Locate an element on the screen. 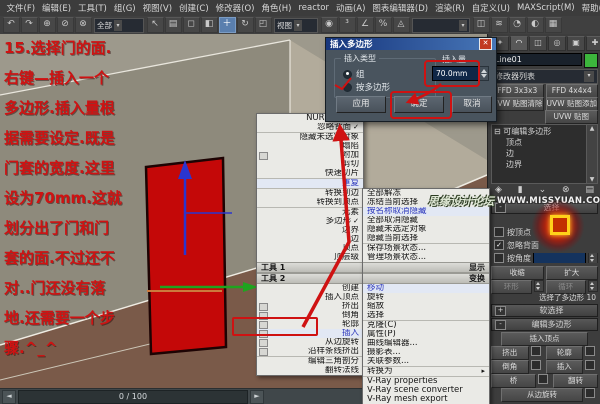 This screenshot has height=404, width=600. radio-group-option: 组 is located at coordinates (354, 74).